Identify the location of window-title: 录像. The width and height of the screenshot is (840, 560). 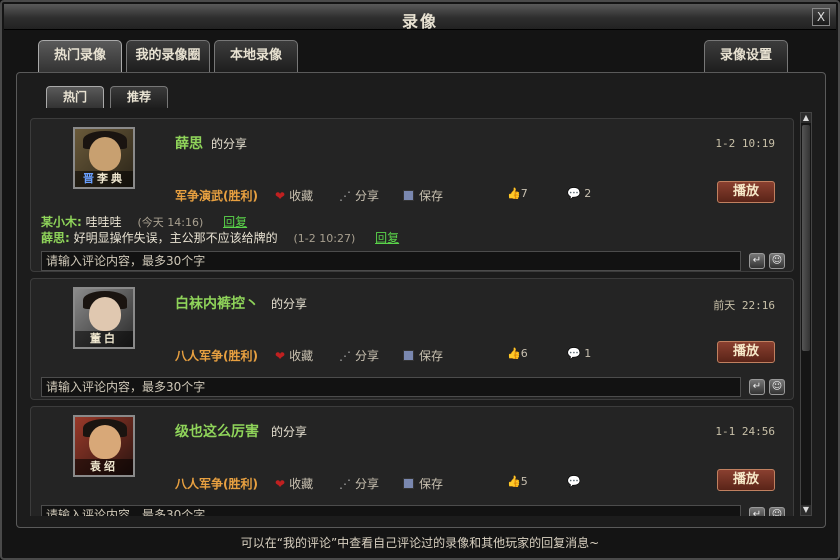
(419, 21).